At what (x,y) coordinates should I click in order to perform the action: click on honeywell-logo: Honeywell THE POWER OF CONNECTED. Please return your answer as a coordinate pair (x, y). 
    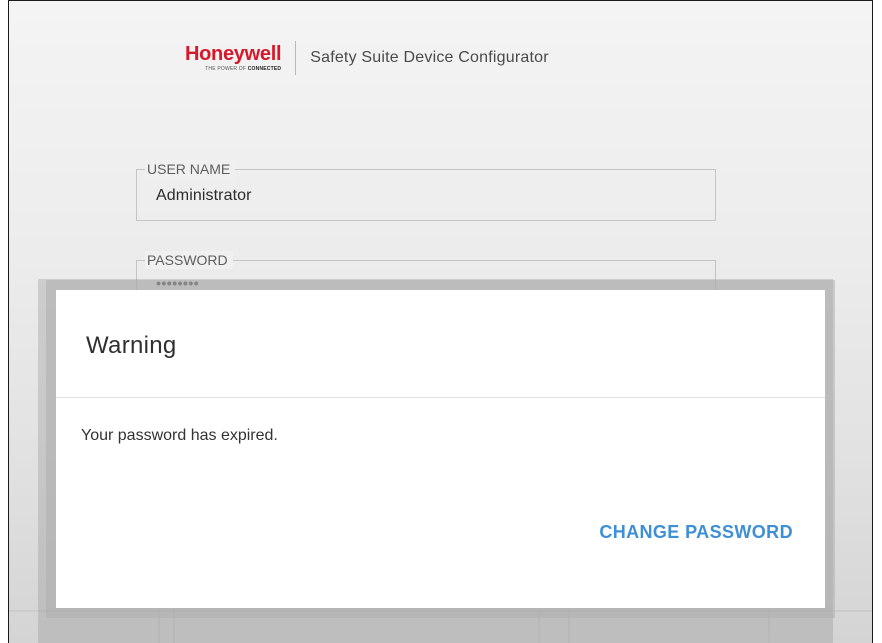
    Looking at the image, I should click on (233, 57).